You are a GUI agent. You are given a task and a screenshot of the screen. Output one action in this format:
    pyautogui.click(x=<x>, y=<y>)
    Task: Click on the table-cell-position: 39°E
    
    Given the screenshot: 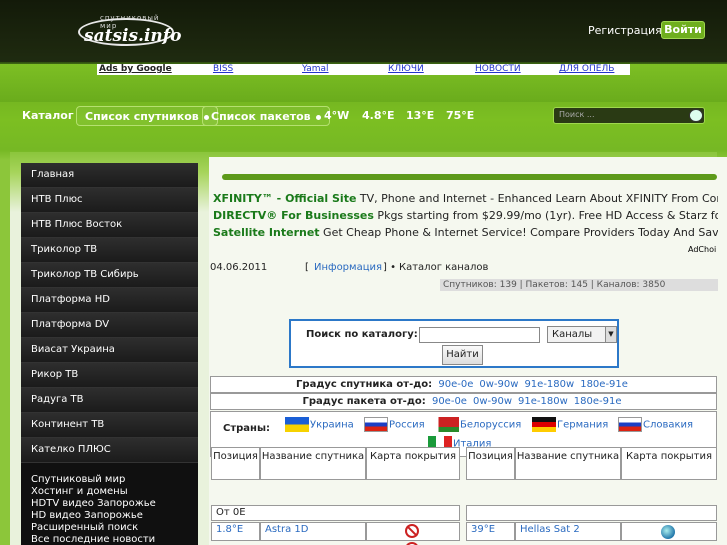 What is the action you would take?
    pyautogui.click(x=490, y=531)
    